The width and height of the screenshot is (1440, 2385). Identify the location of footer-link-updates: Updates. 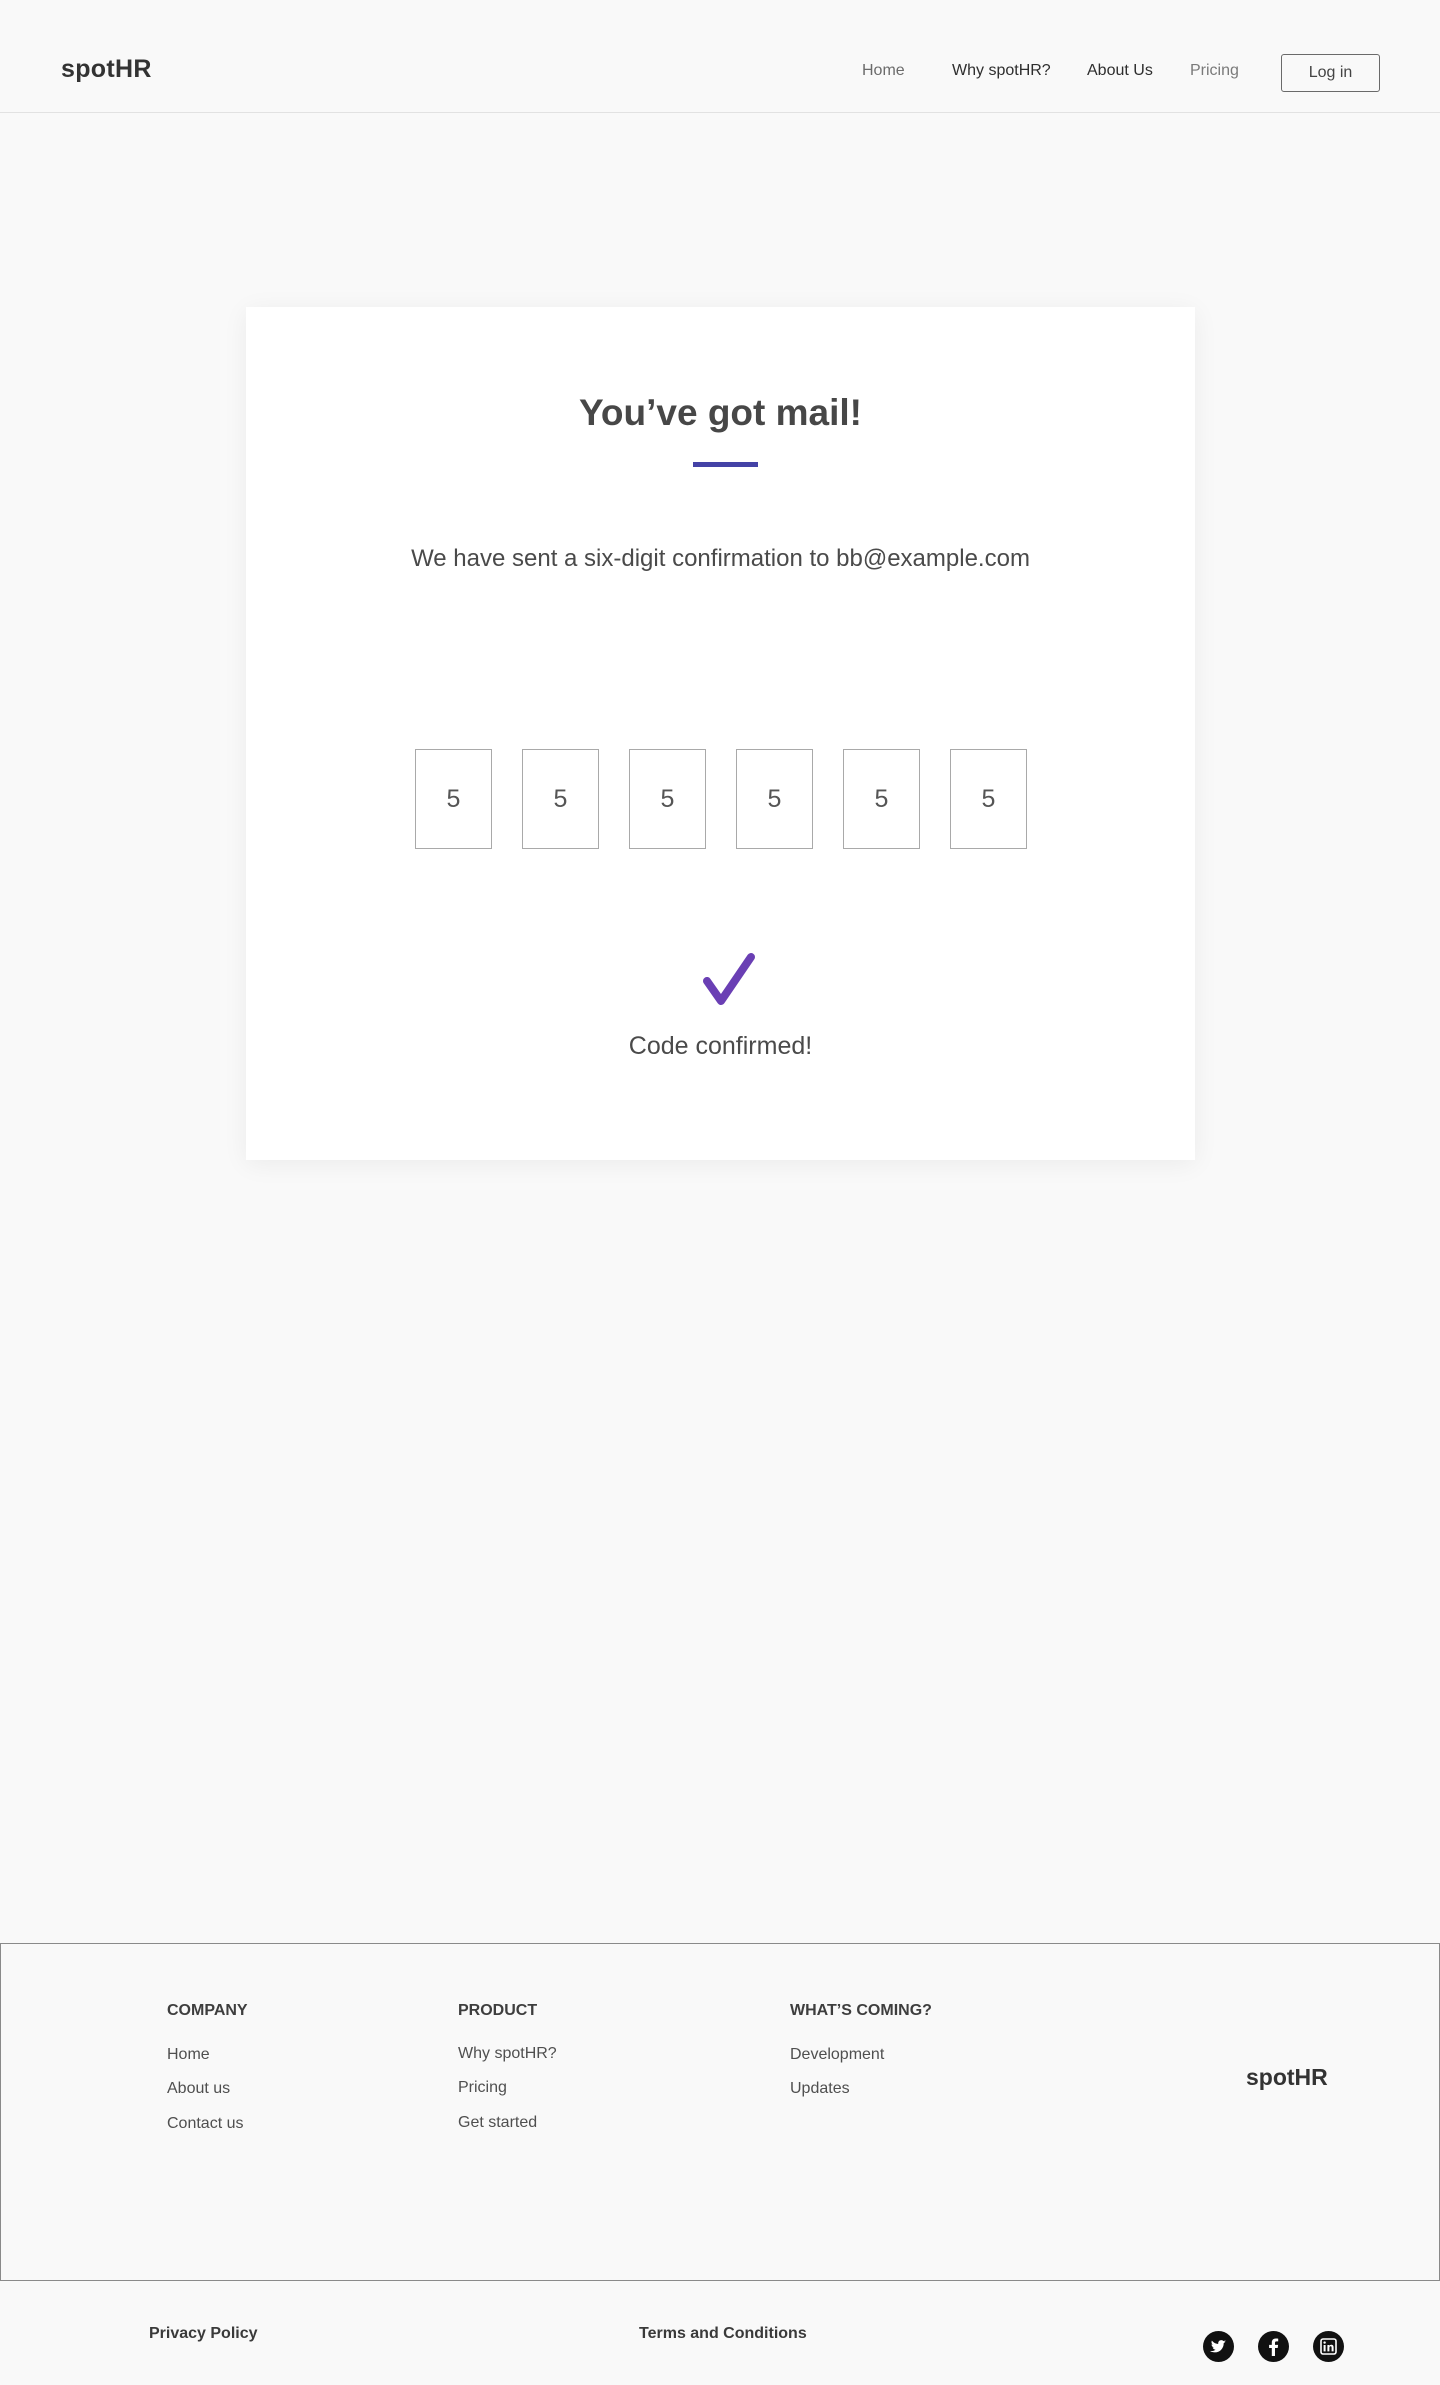
(820, 2089).